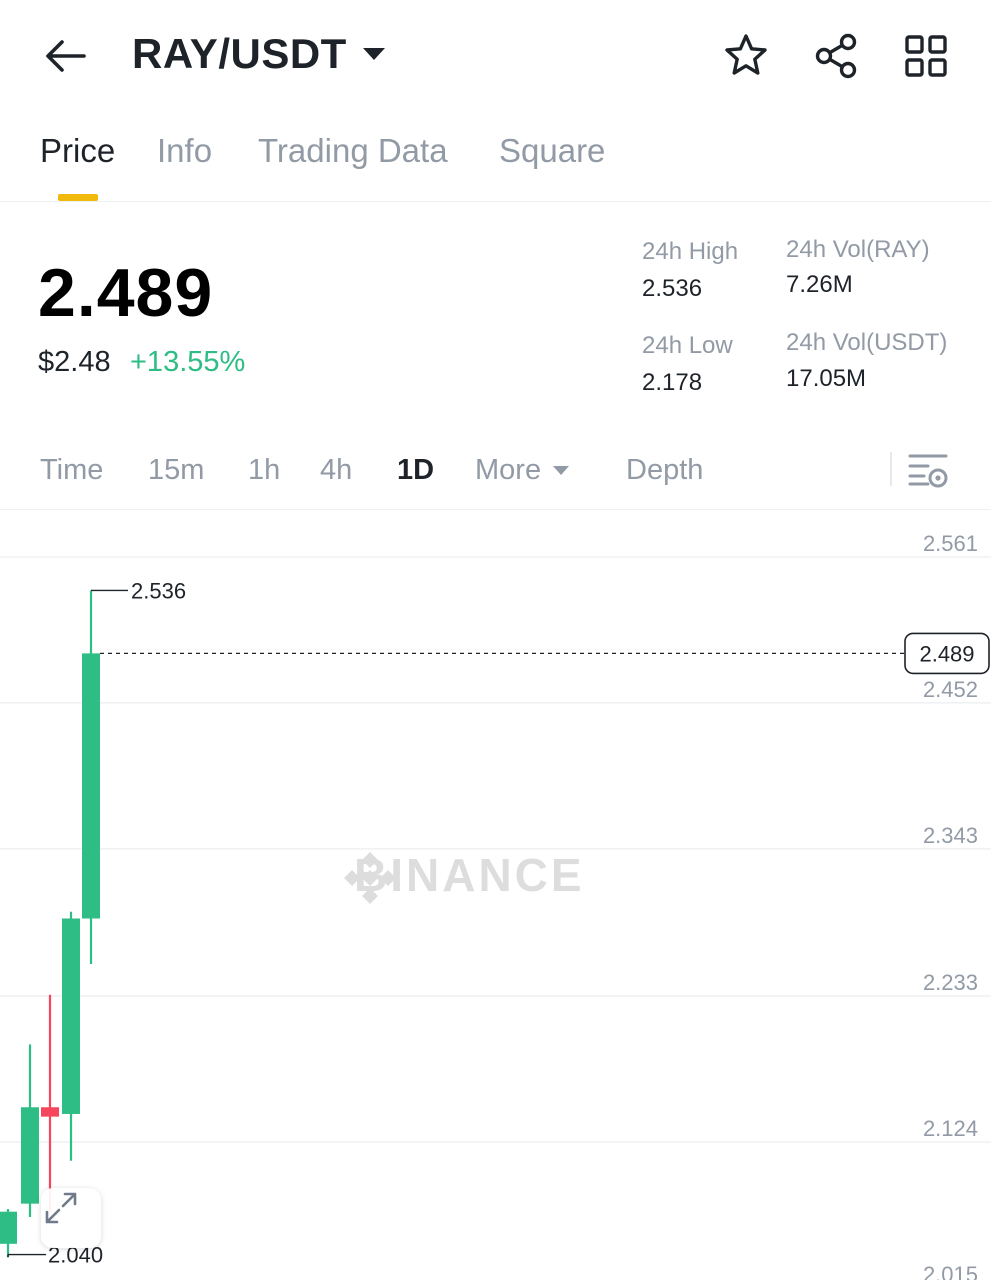  I want to click on fullscreen-button, so click(71, 1218).